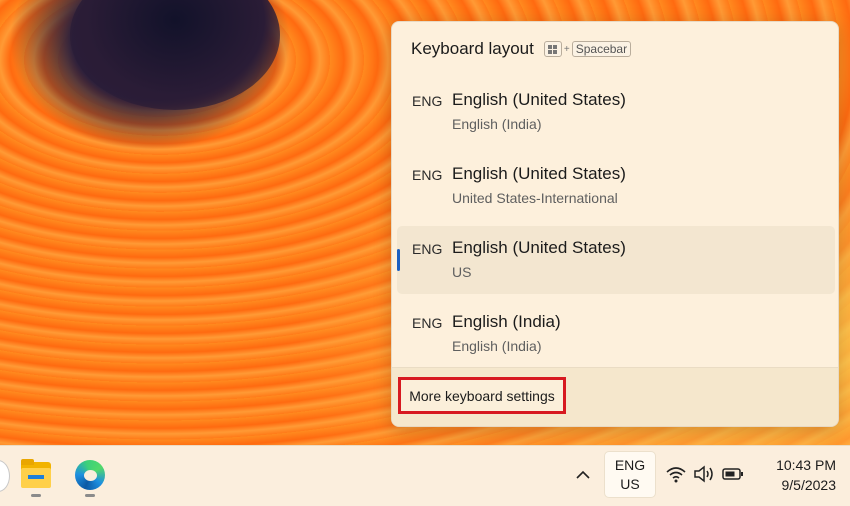  What do you see at coordinates (472, 48) in the screenshot?
I see `flyout-title: Keyboard layout` at bounding box center [472, 48].